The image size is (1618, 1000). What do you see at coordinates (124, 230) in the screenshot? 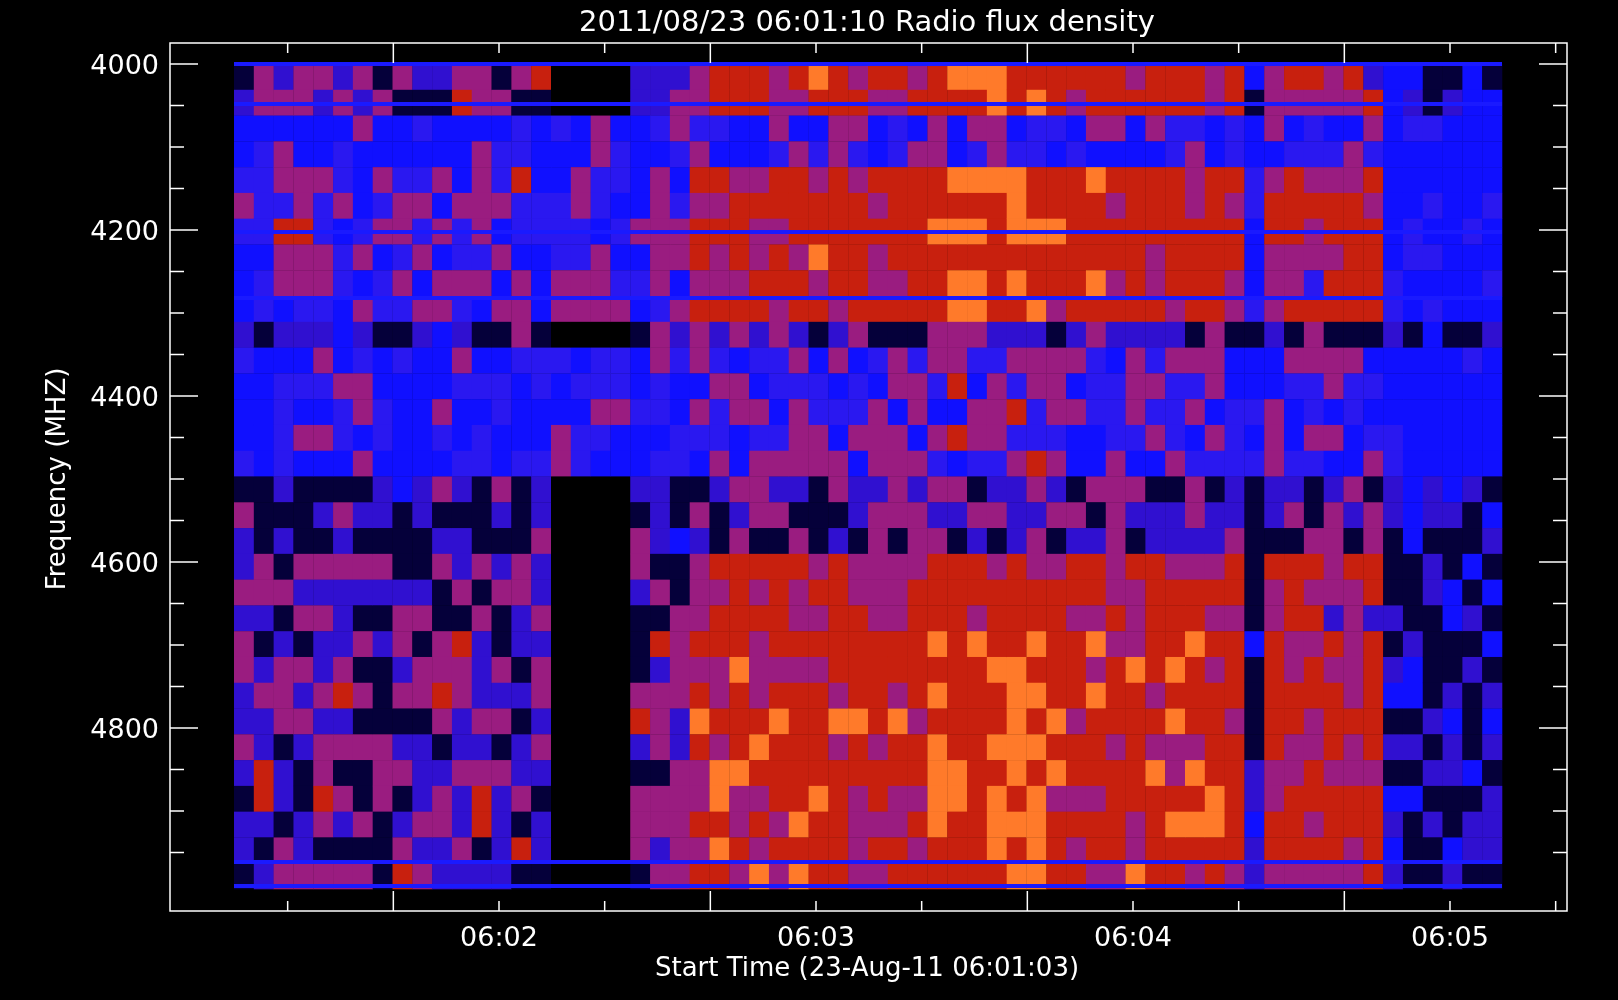
I see `y-tick-label: 4200` at bounding box center [124, 230].